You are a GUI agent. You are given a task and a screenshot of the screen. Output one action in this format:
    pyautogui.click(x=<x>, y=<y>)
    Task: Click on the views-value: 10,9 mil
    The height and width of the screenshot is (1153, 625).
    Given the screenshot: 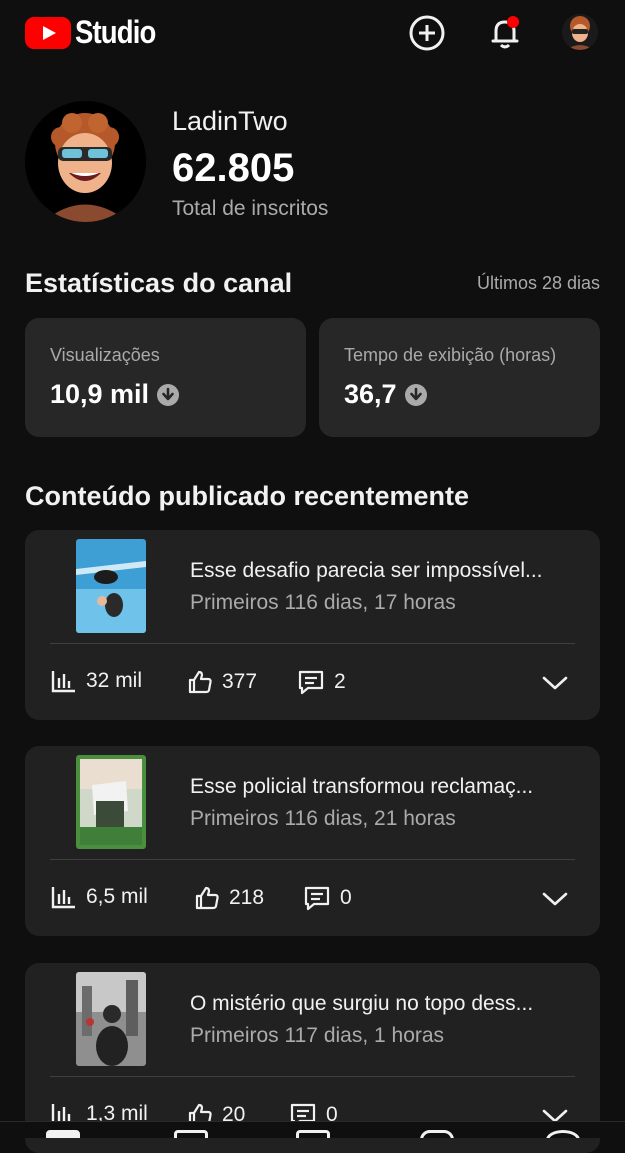 What is the action you would take?
    pyautogui.click(x=100, y=394)
    